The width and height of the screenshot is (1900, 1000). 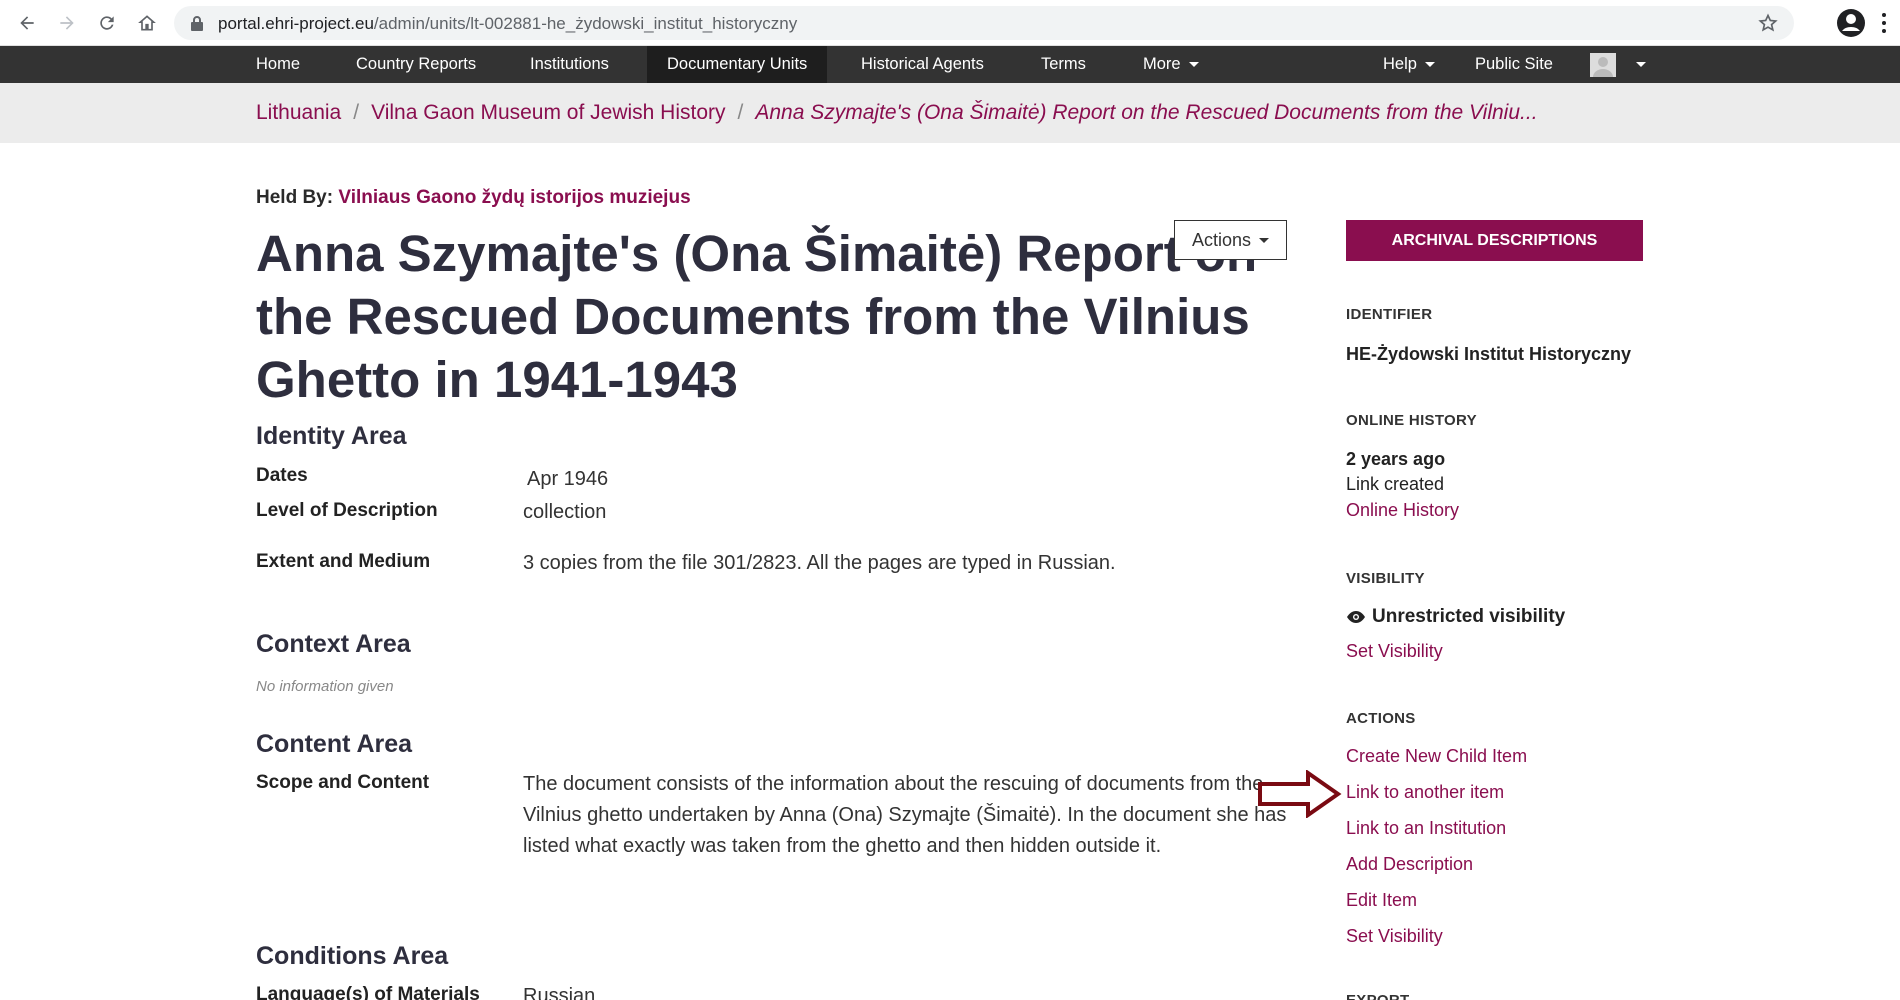 I want to click on breadcrumb-country: Lithuania, so click(x=298, y=112).